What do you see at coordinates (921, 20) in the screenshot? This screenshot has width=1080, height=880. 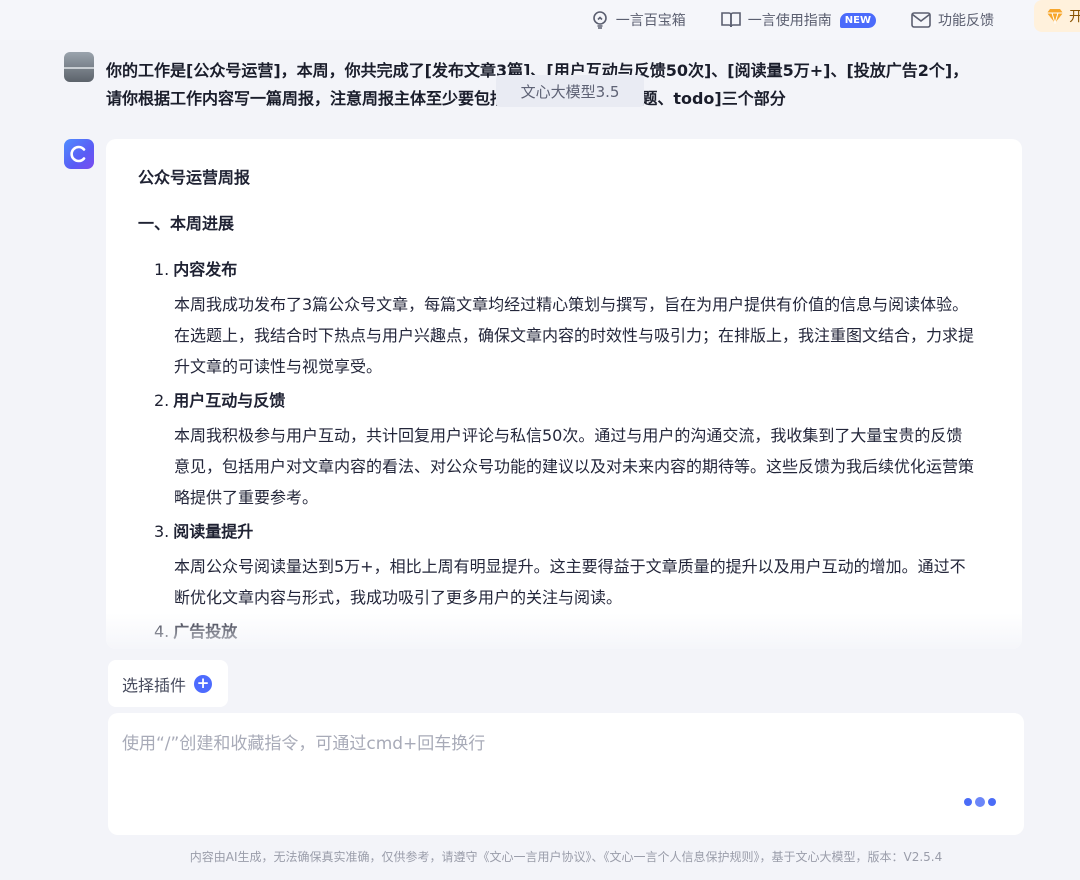 I see `mail-icon` at bounding box center [921, 20].